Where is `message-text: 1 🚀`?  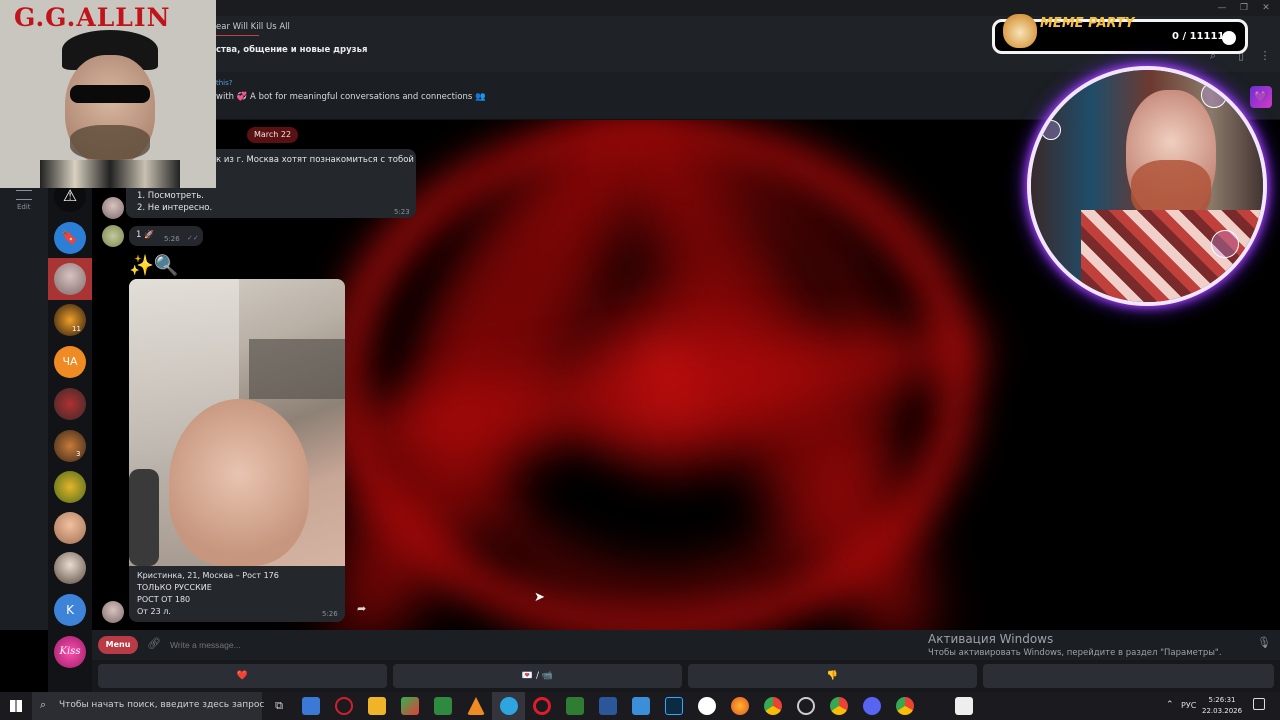 message-text: 1 🚀 is located at coordinates (145, 235).